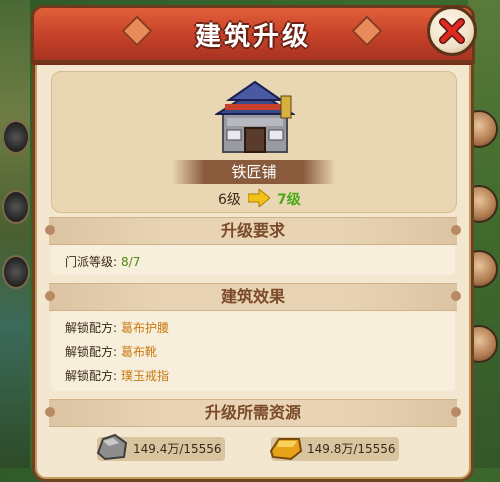  Describe the element at coordinates (259, 198) in the screenshot. I see `arrow-right-icon` at that location.